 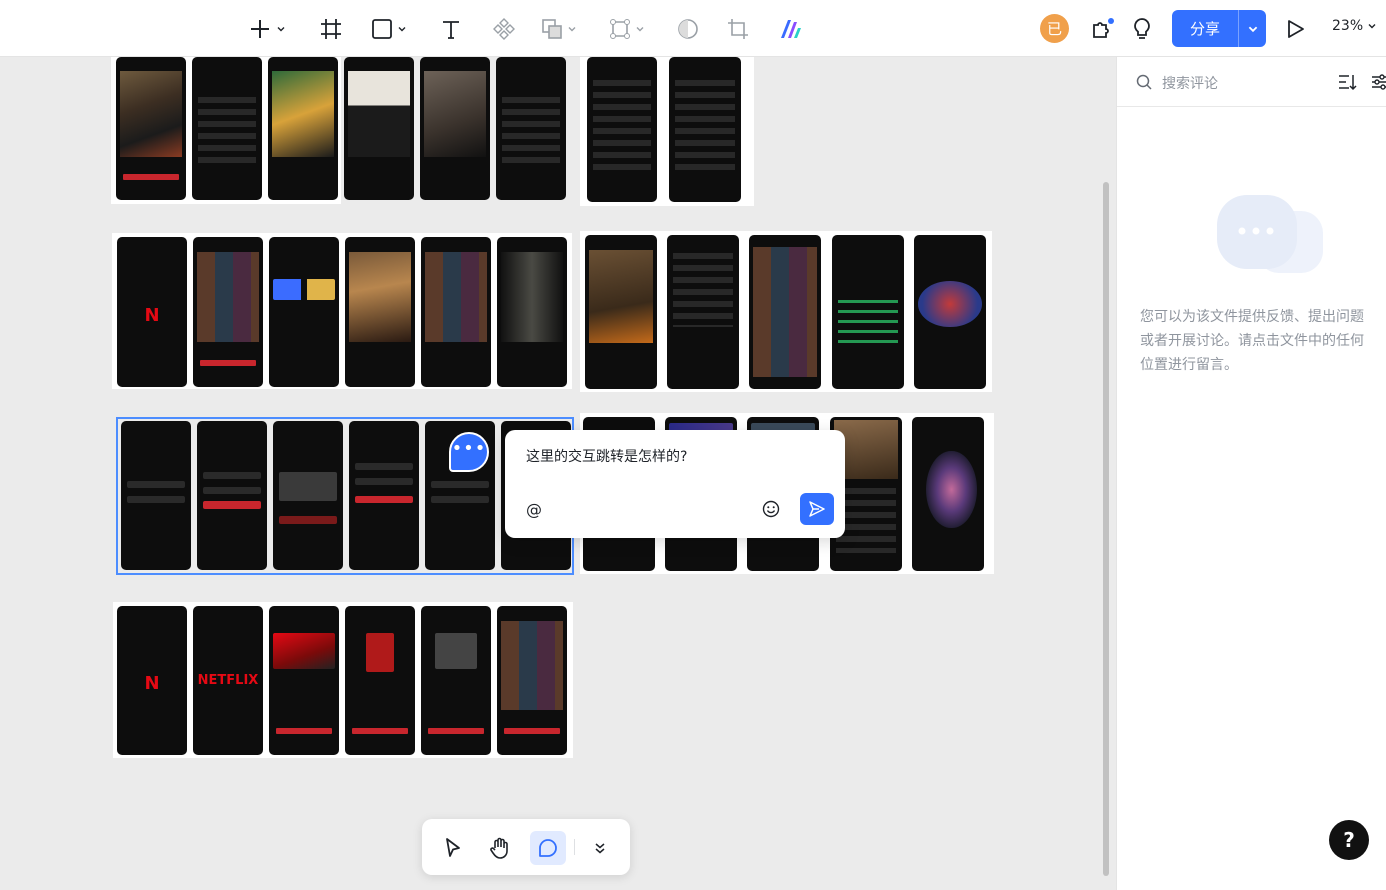 I want to click on netflix-wordmark-logo: NETFLIX, so click(x=228, y=681).